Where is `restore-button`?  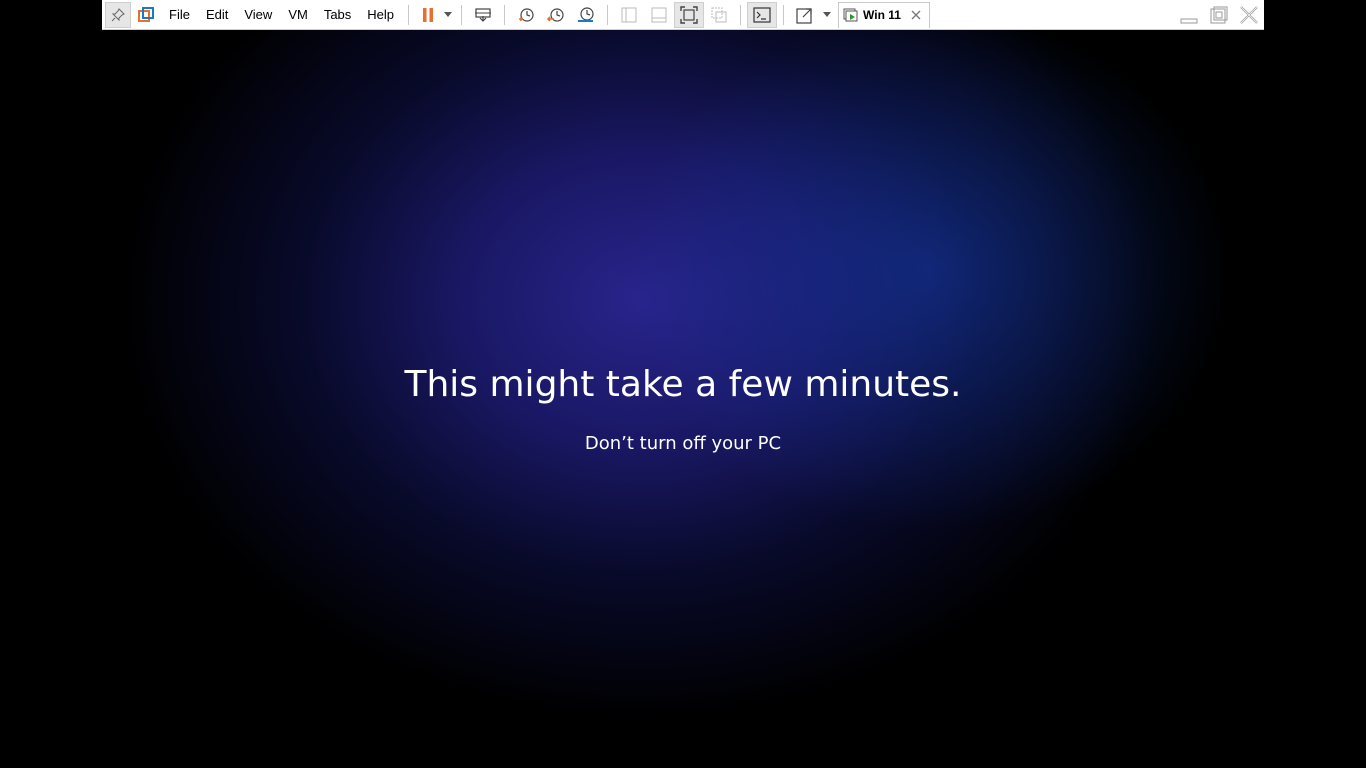 restore-button is located at coordinates (1219, 15).